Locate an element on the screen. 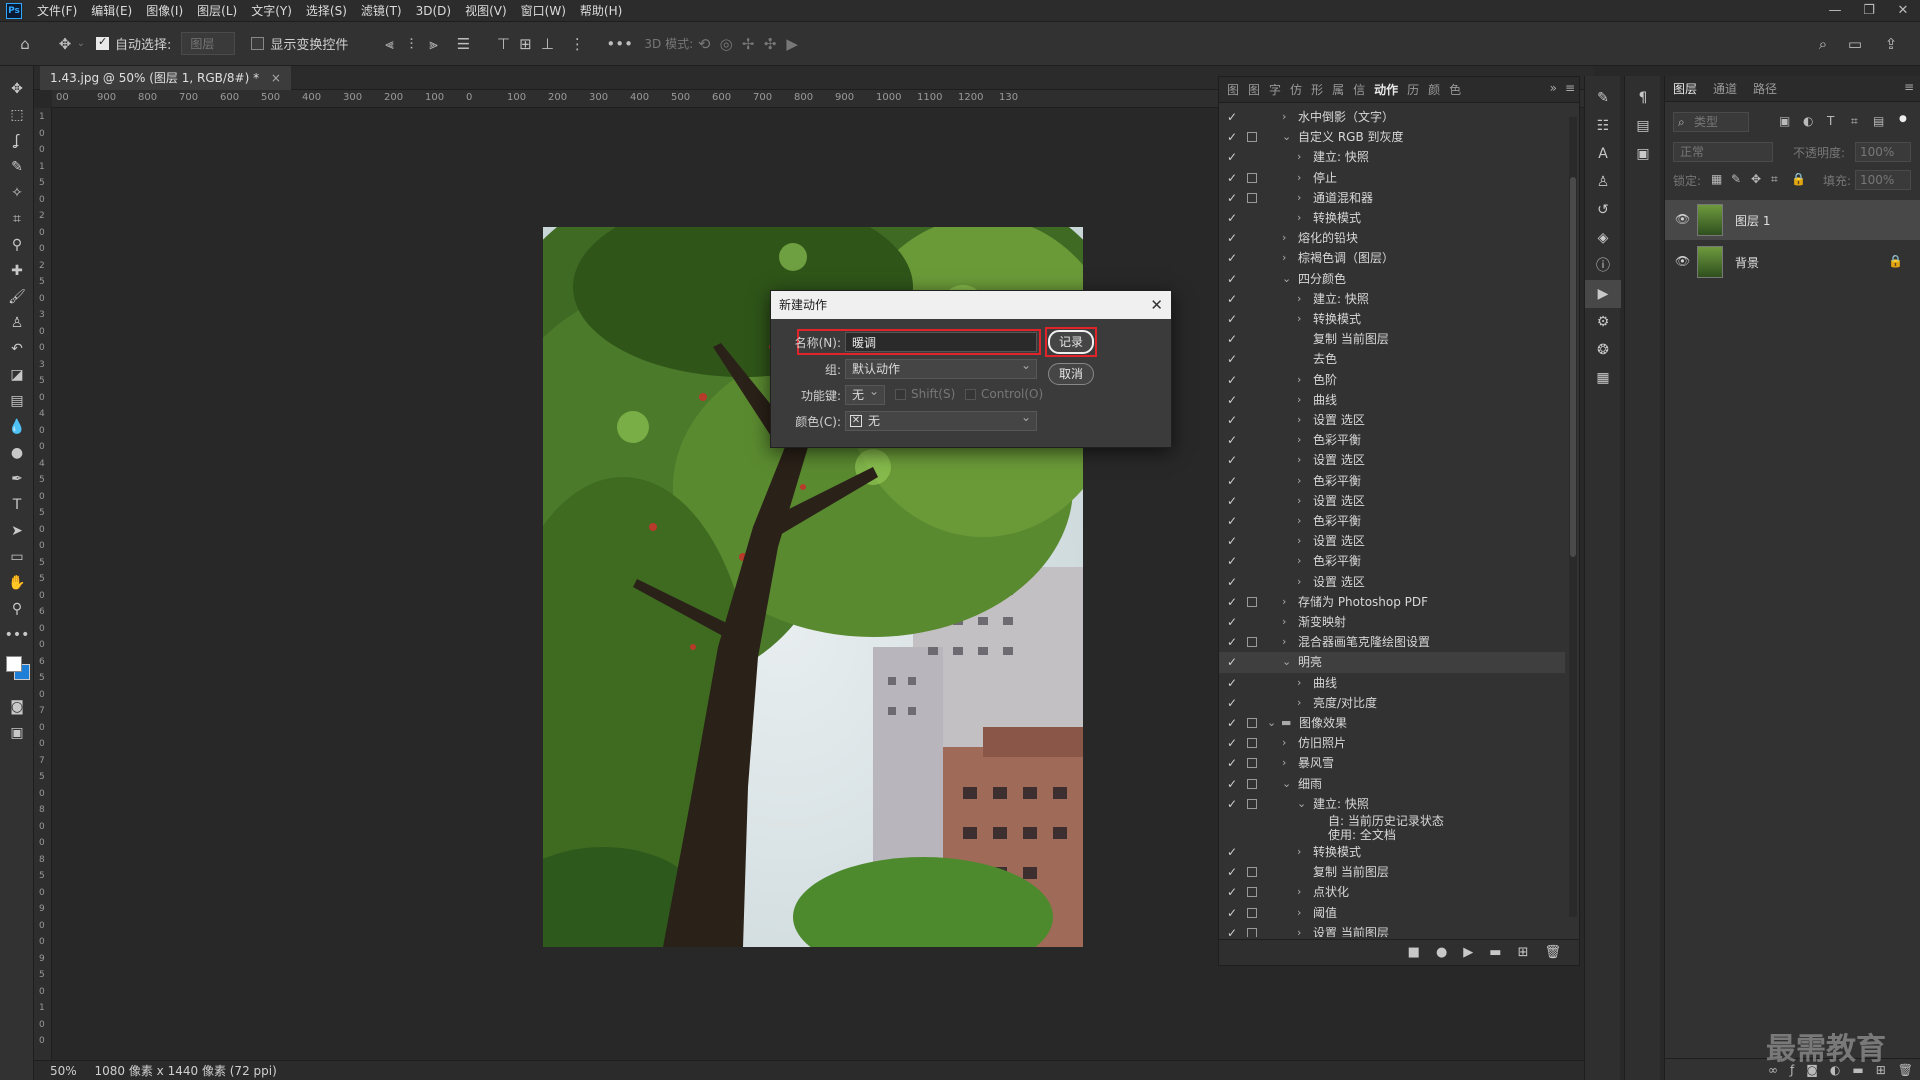 This screenshot has height=1080, width=1920. align-middle-icon: ⊞ is located at coordinates (525, 44).